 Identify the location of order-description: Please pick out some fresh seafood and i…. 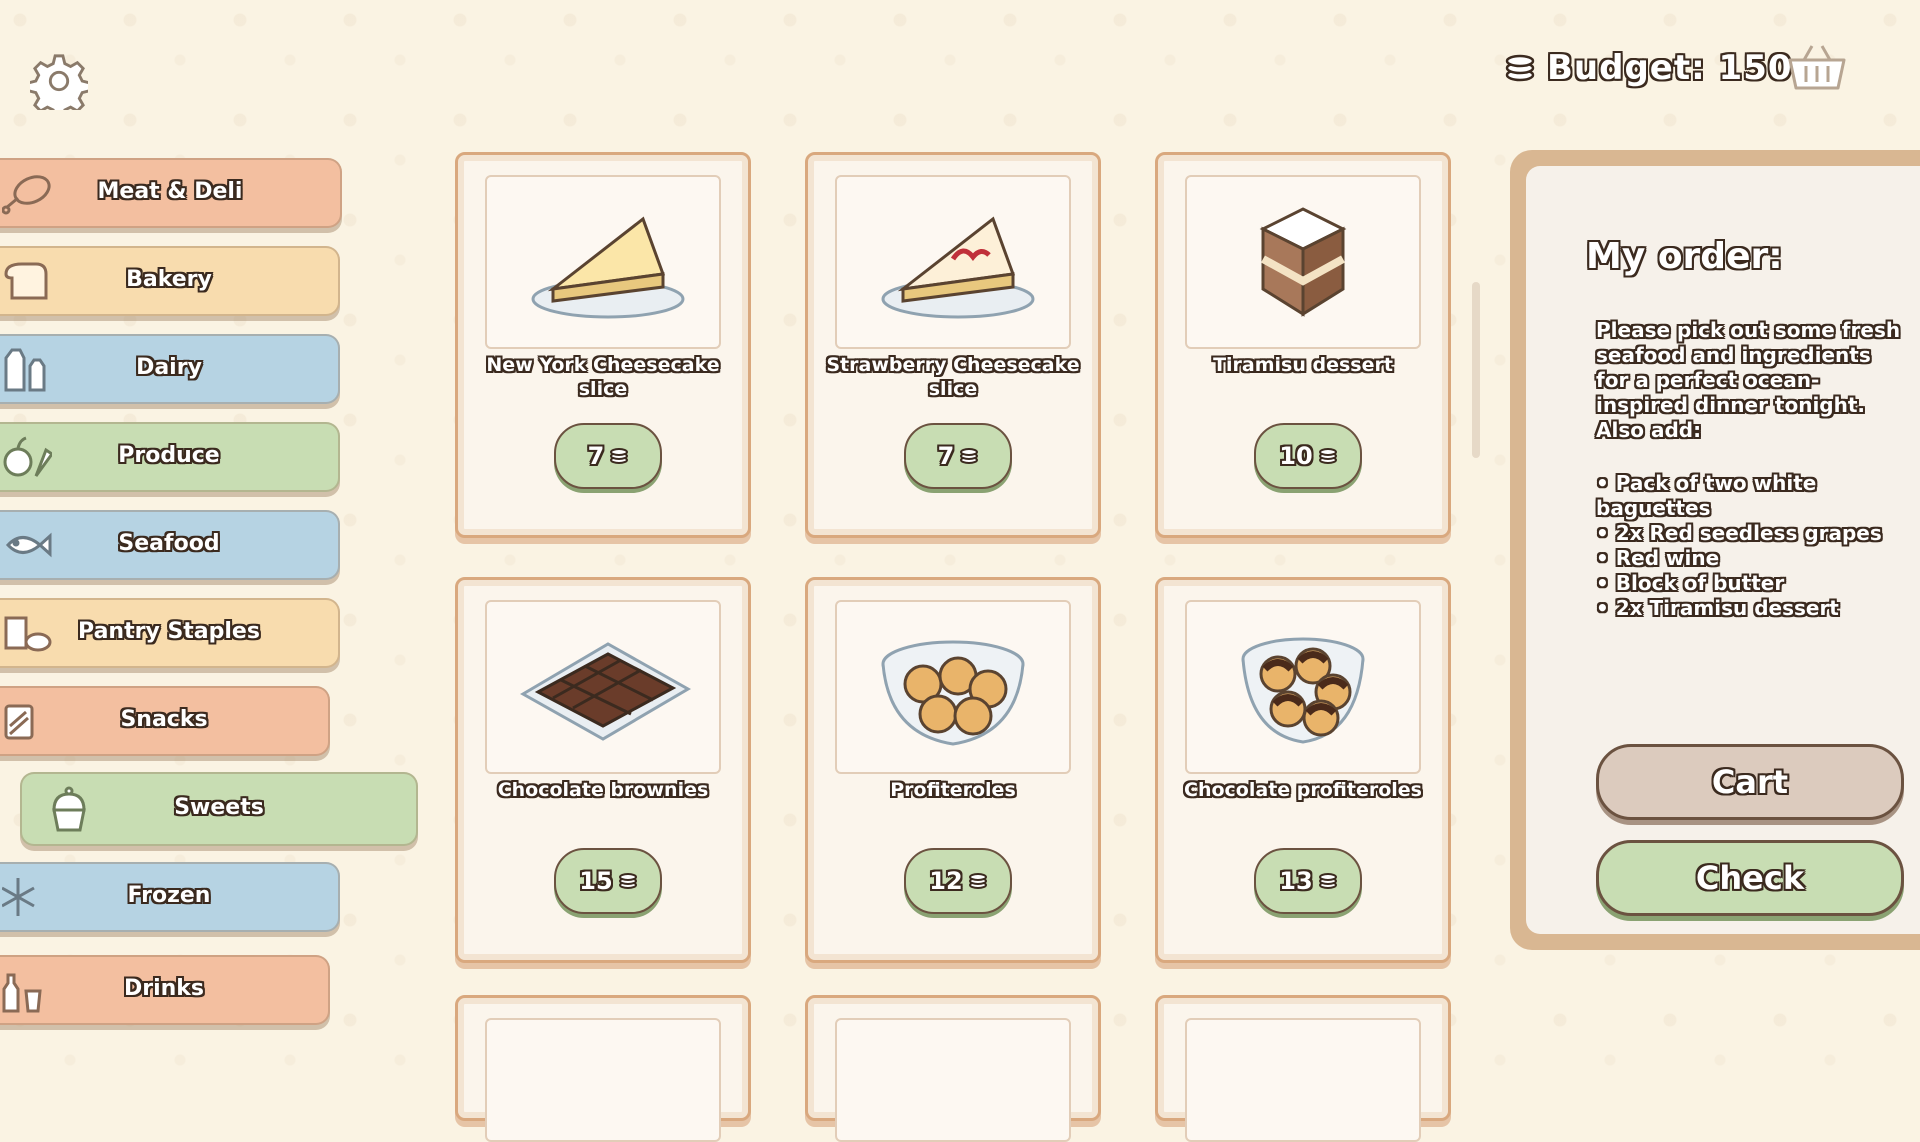
(1748, 380).